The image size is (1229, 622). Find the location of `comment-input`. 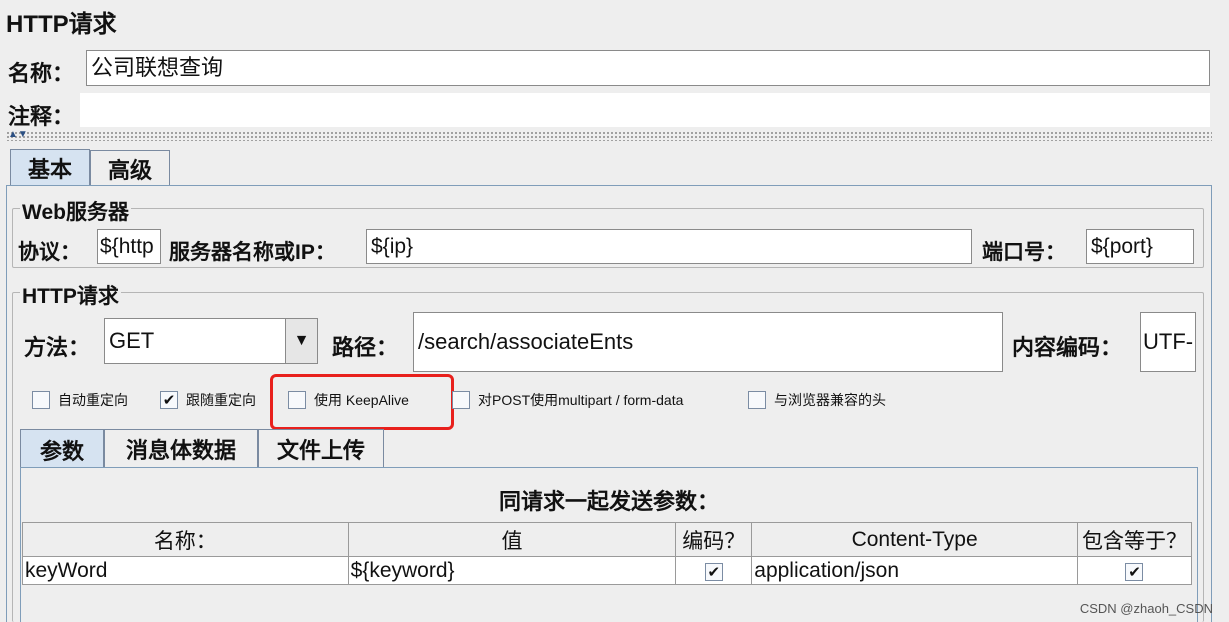

comment-input is located at coordinates (645, 110).